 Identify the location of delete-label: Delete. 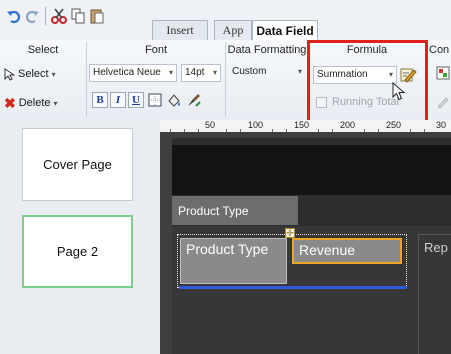
(34, 103).